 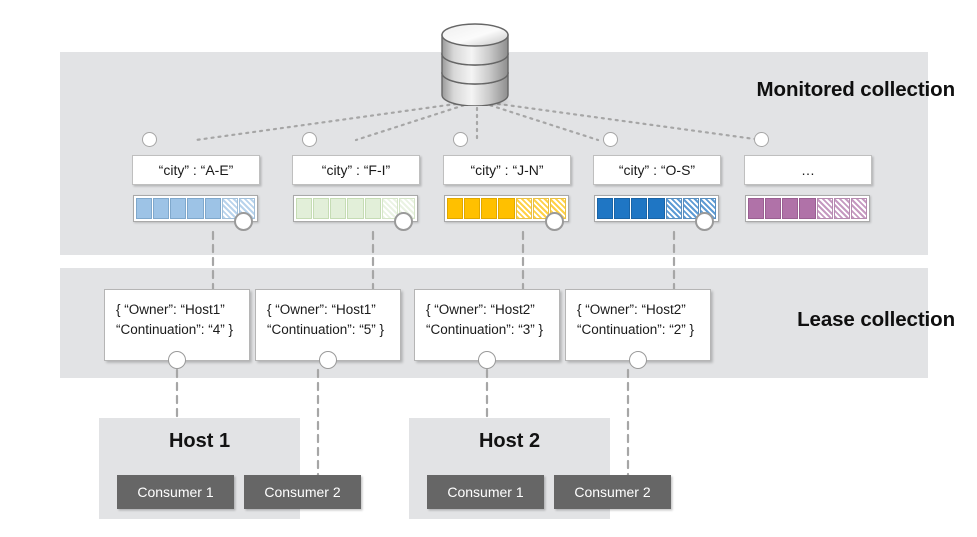 What do you see at coordinates (199, 441) in the screenshot?
I see `host-1-title: Host 1` at bounding box center [199, 441].